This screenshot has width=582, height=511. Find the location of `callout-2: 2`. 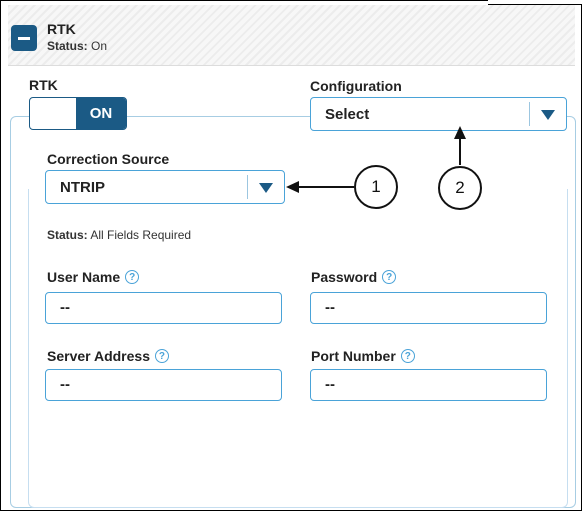

callout-2: 2 is located at coordinates (460, 188).